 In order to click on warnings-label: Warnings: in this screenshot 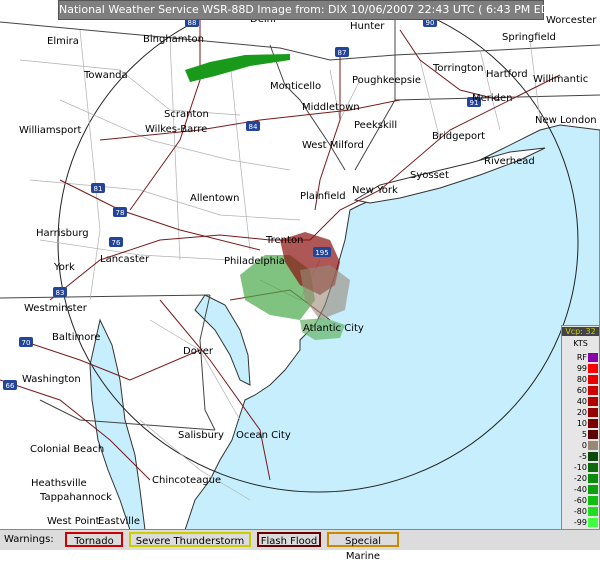, I will do `click(29, 539)`.